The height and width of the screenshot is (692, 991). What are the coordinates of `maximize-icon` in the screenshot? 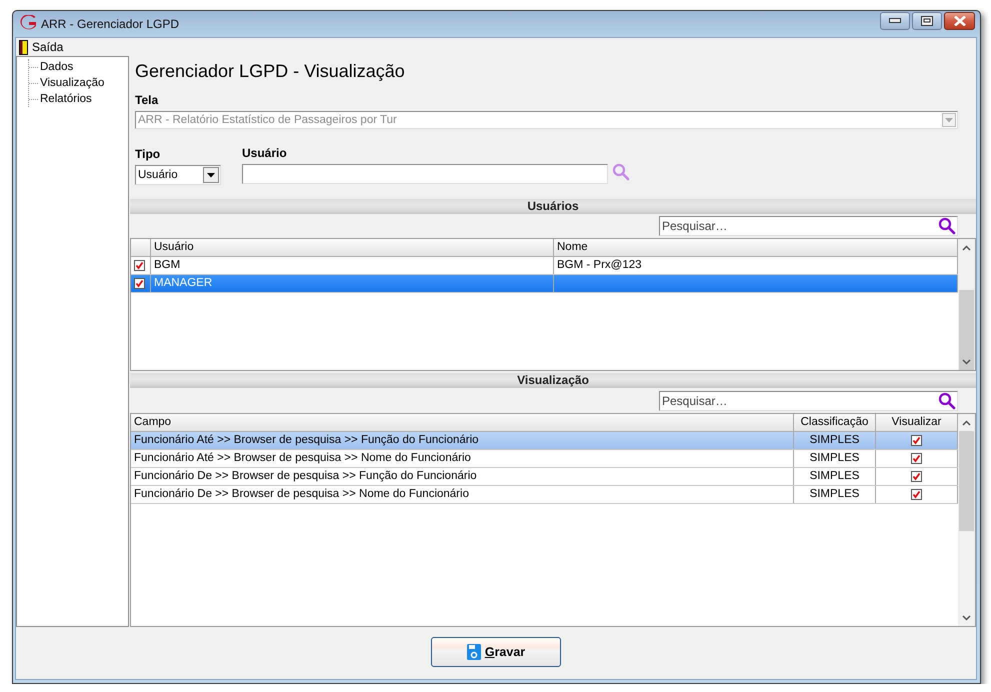 It's located at (927, 21).